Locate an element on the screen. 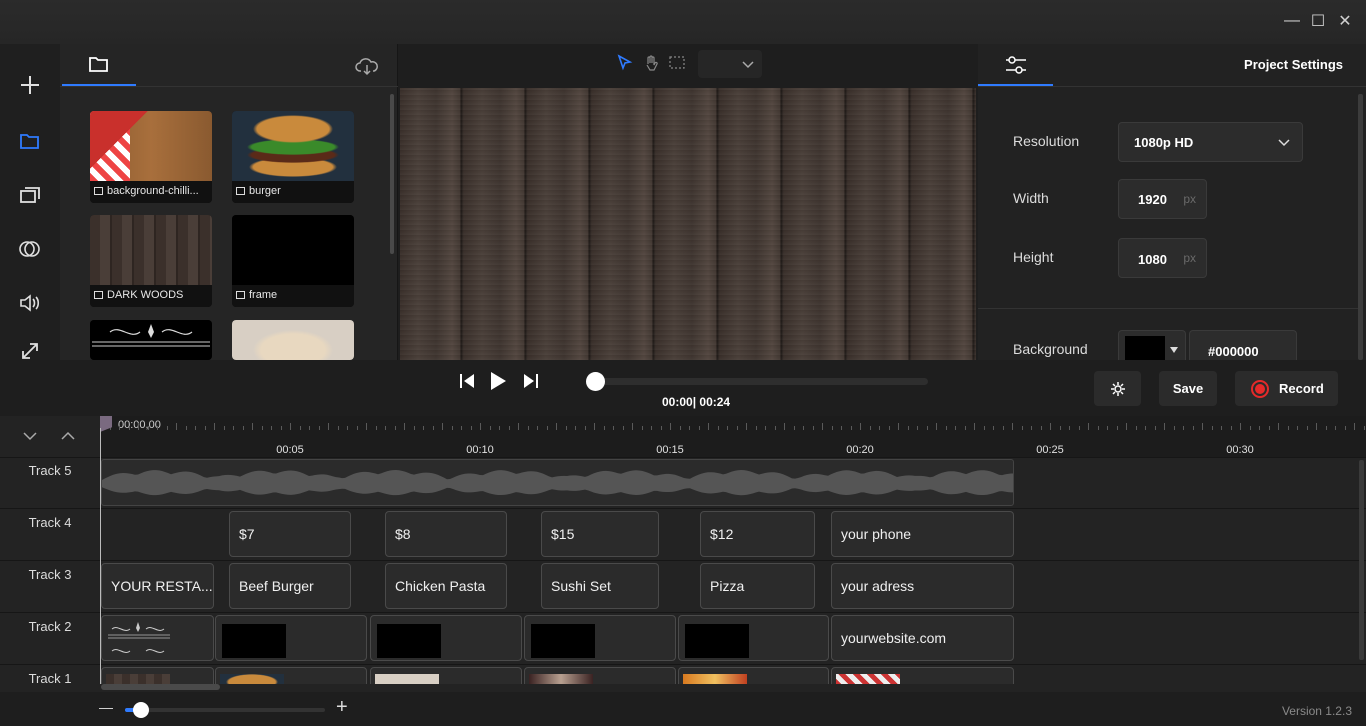 This screenshot has width=1366, height=726. media-item: frame is located at coordinates (293, 261).